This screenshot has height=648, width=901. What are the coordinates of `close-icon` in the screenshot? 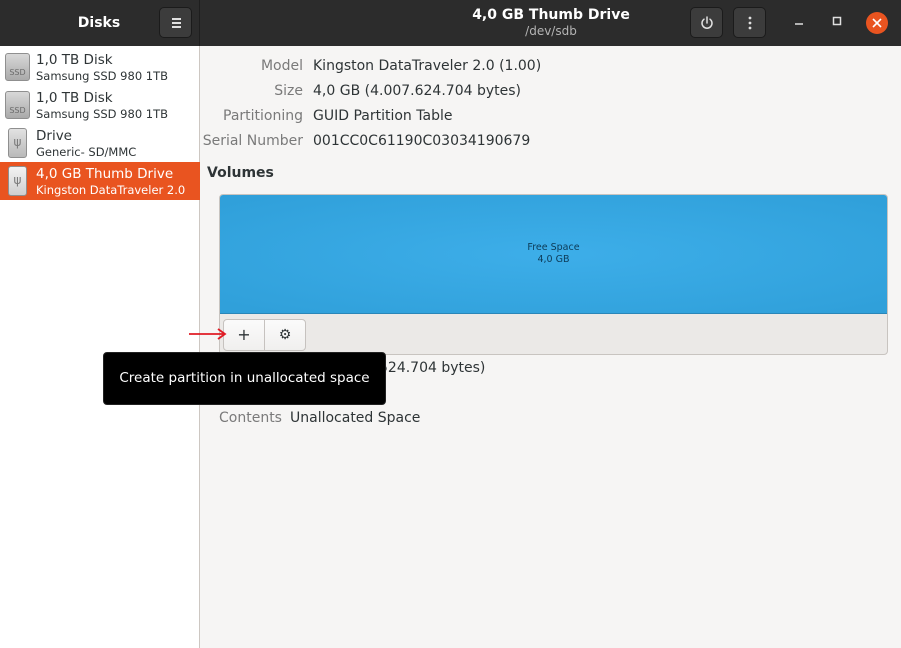 It's located at (877, 23).